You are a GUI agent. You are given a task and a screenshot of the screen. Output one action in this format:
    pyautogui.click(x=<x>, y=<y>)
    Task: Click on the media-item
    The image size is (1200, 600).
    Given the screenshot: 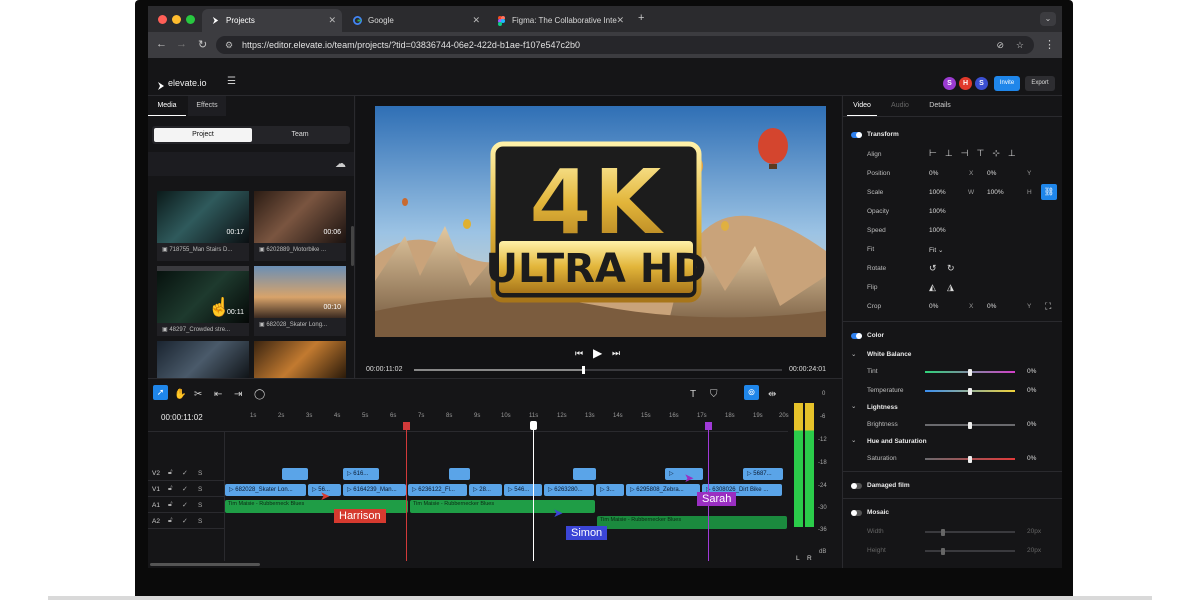 What is the action you would take?
    pyautogui.click(x=203, y=359)
    